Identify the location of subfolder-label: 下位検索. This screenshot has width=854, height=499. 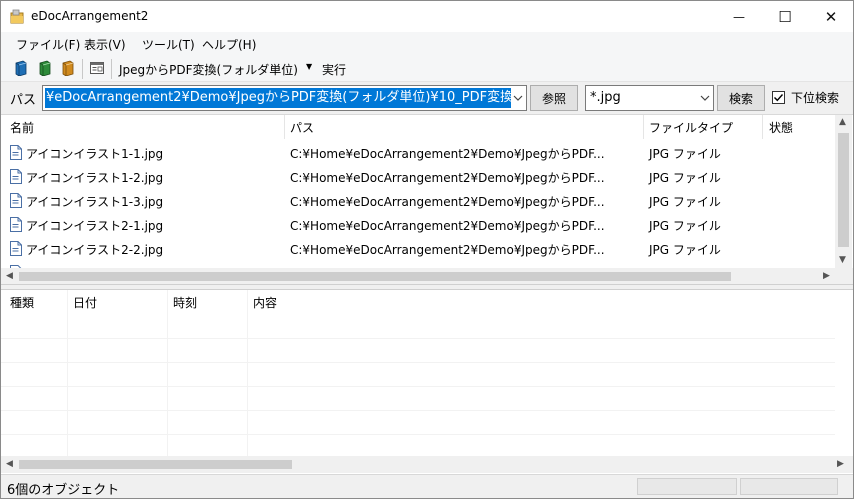
(815, 97).